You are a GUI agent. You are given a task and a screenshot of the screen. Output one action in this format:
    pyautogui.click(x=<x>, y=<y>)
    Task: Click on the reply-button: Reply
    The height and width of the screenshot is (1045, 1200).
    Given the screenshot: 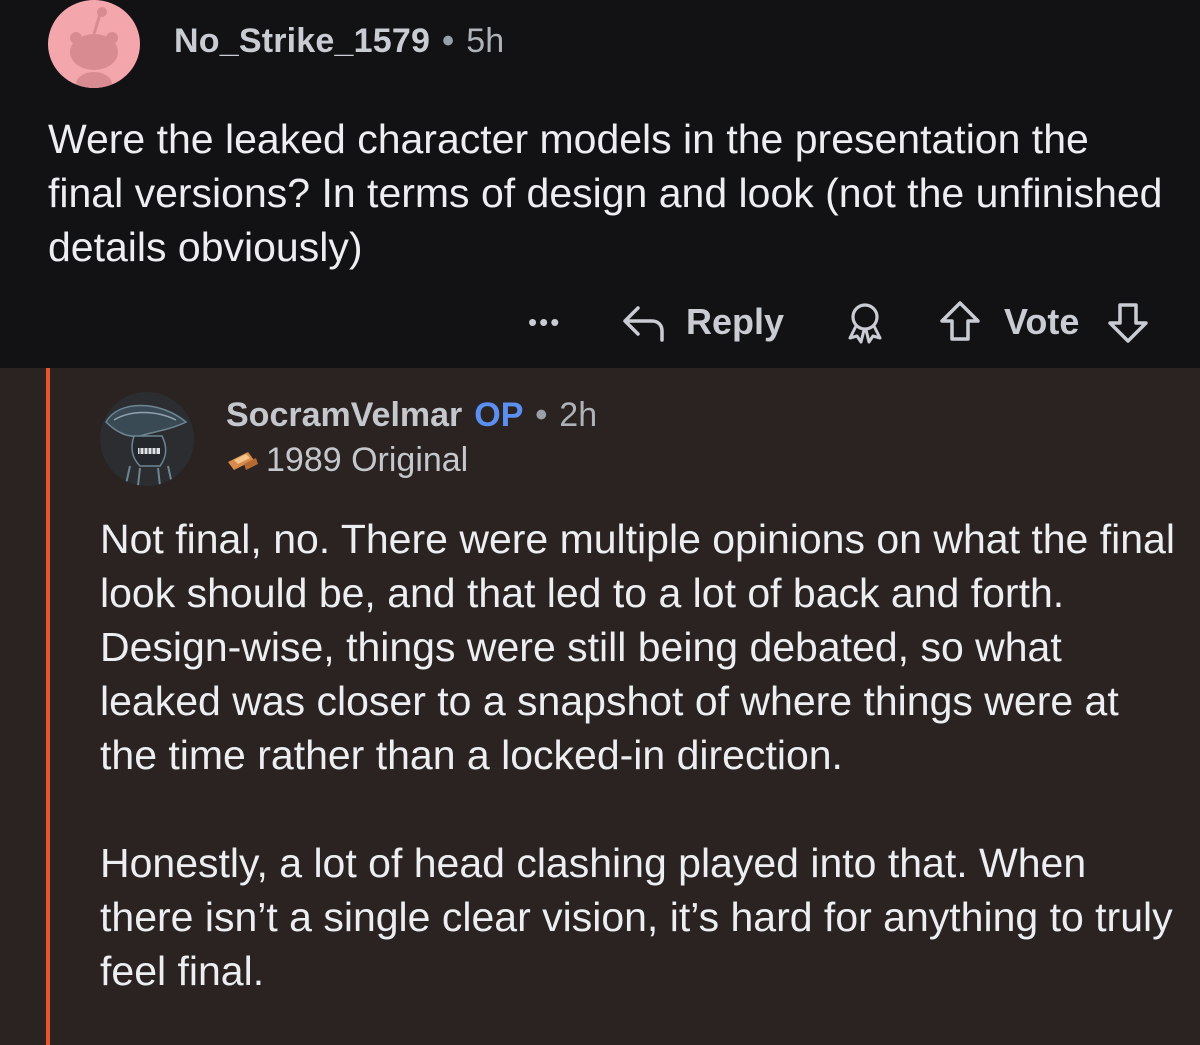 What is the action you would take?
    pyautogui.click(x=702, y=322)
    